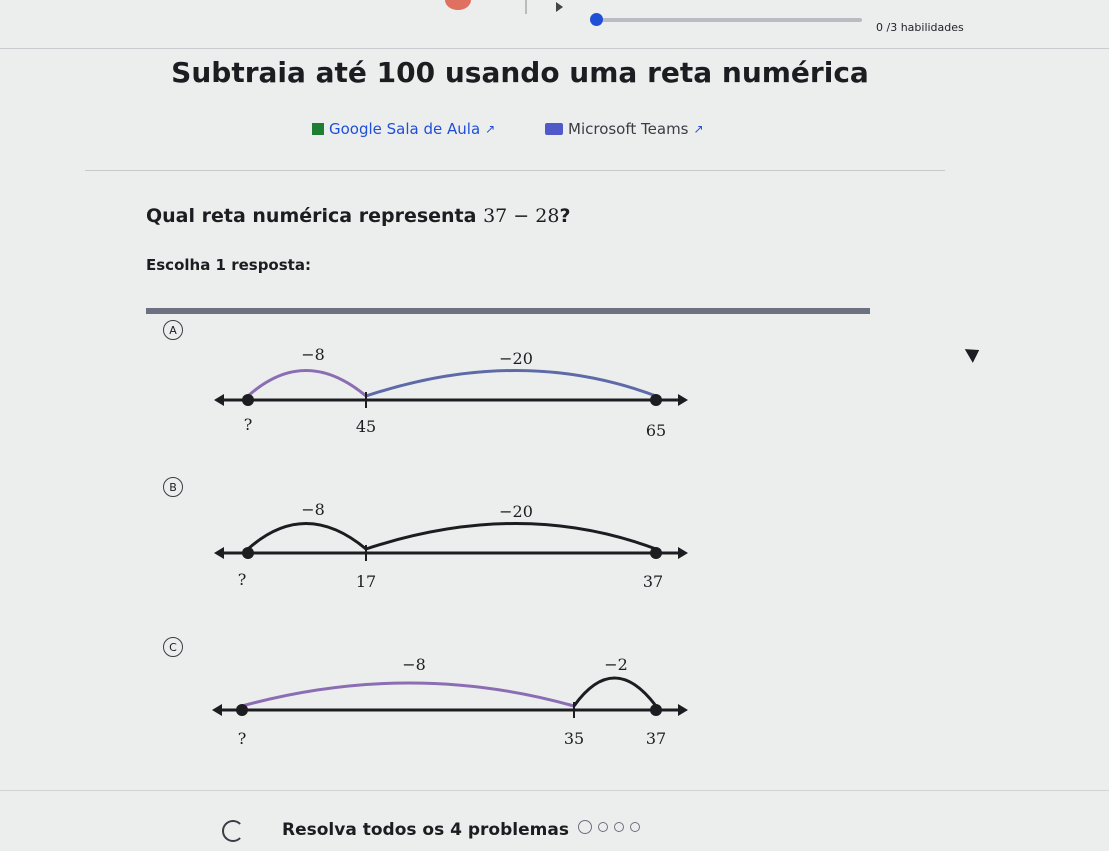 This screenshot has height=851, width=1109. I want to click on tick-label: 65, so click(656, 430).